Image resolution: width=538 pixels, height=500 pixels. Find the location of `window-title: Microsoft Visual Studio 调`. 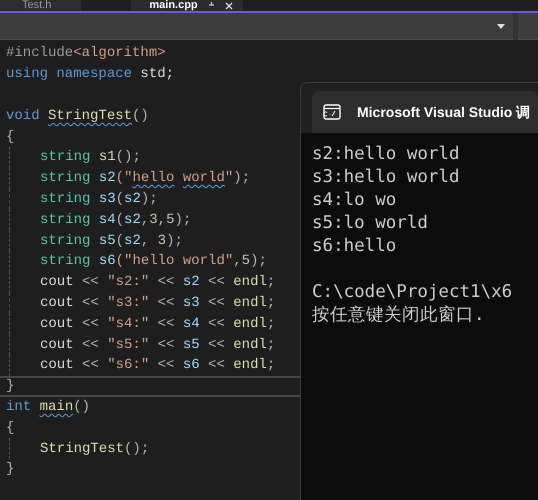

window-title: Microsoft Visual Studio 调 is located at coordinates (443, 112).